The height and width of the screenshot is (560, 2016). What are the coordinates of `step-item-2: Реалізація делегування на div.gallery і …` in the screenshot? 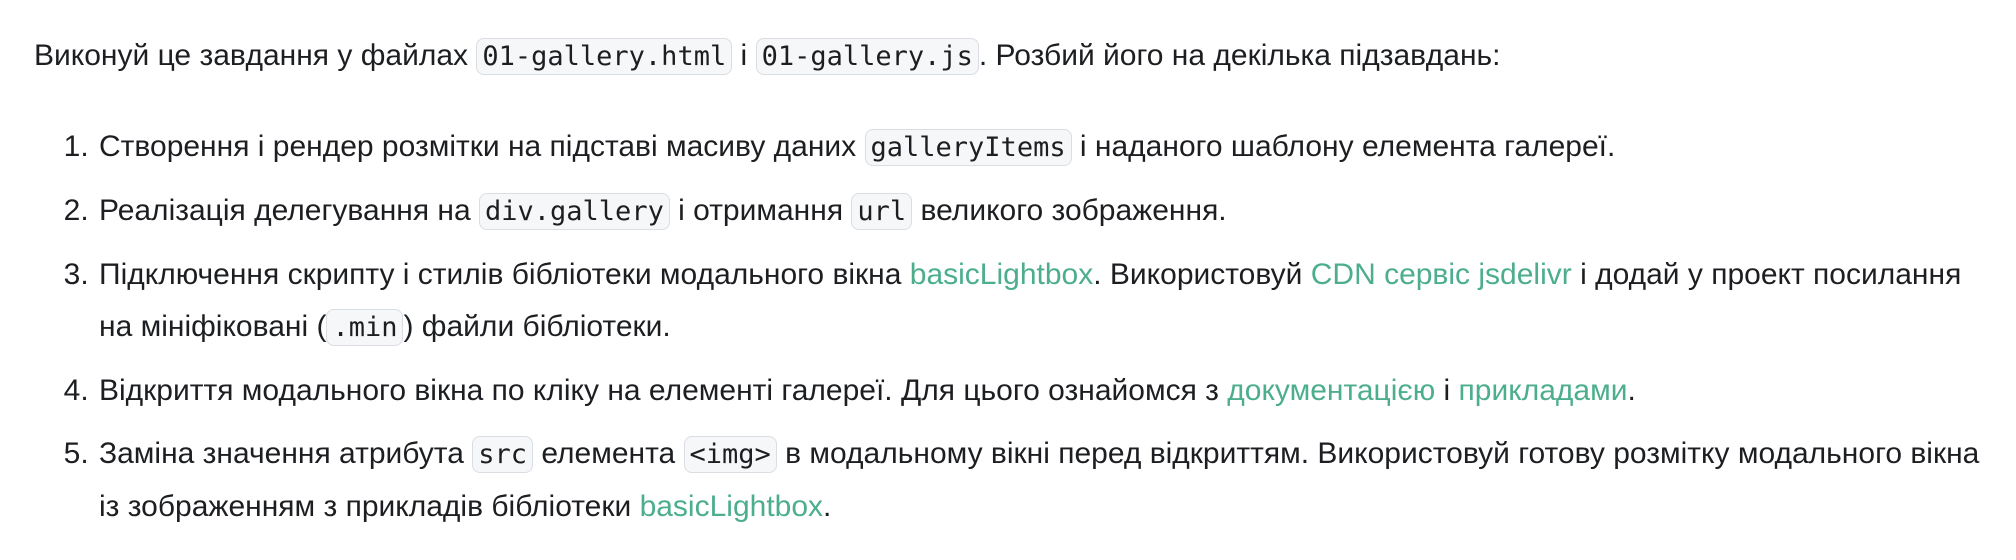 It's located at (1045, 211).